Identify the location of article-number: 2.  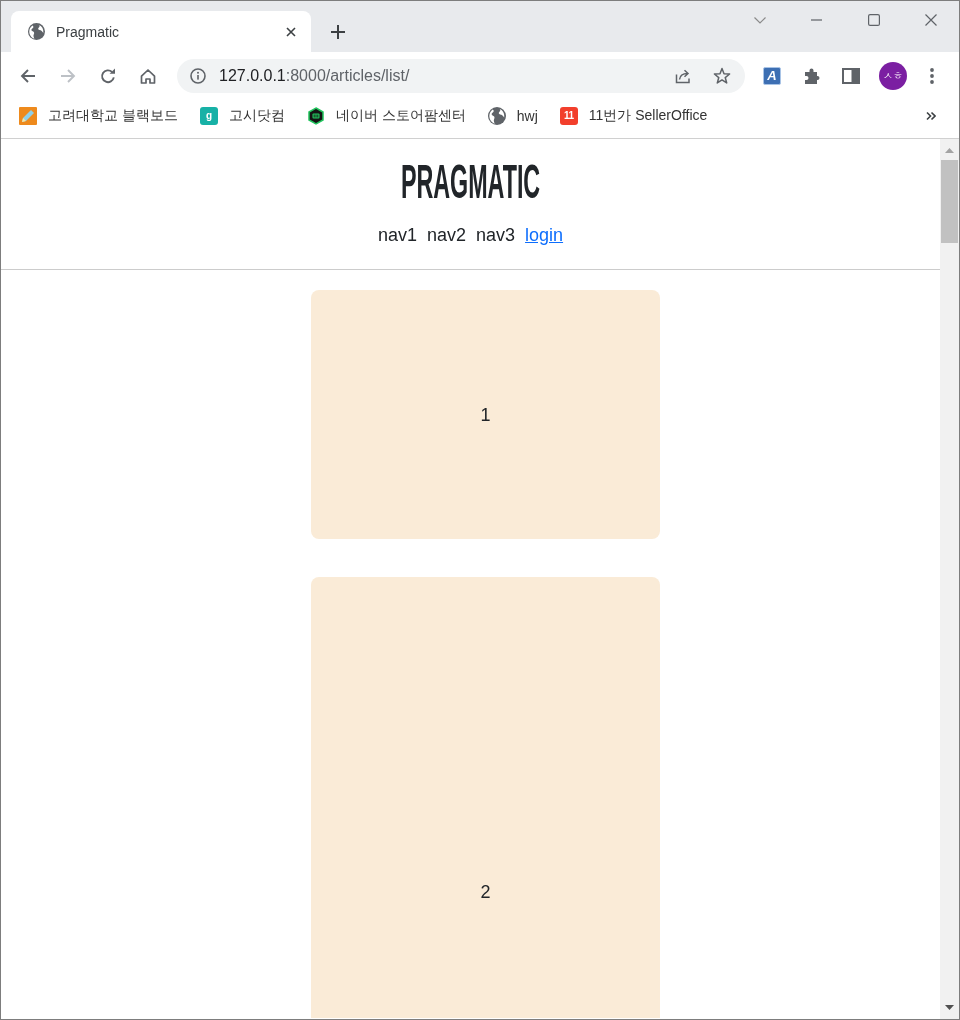
(485, 892).